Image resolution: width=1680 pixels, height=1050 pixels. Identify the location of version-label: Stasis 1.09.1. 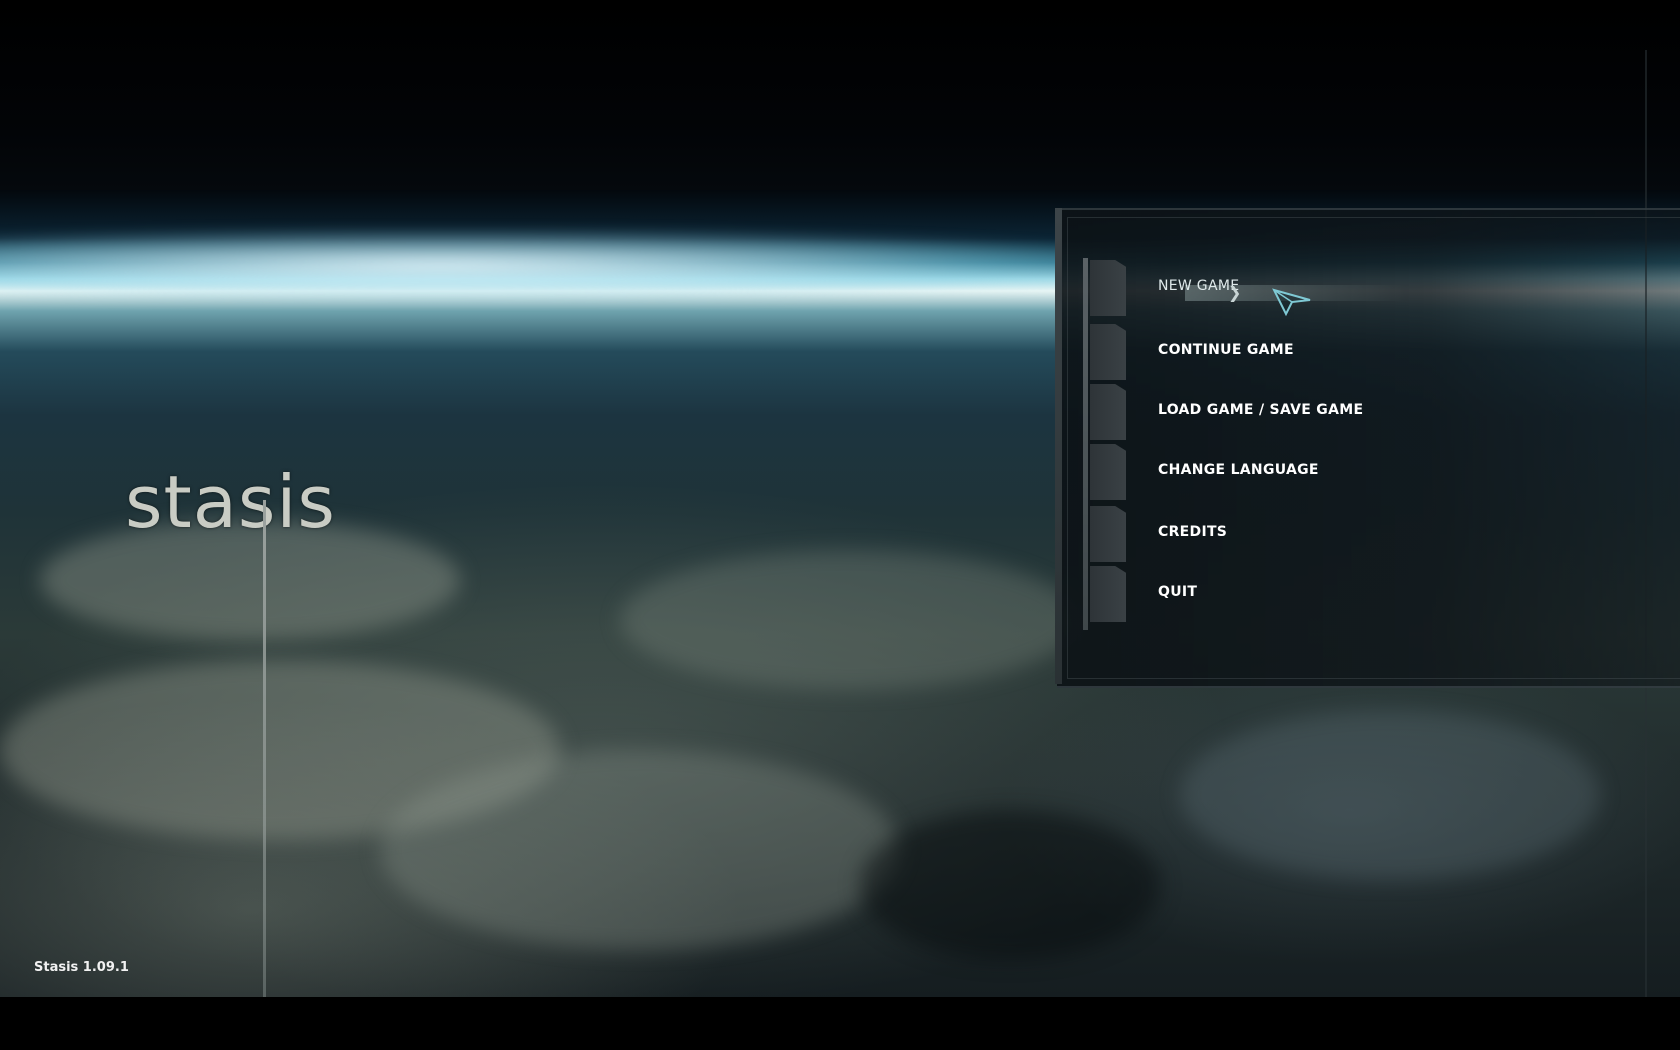
(81, 967).